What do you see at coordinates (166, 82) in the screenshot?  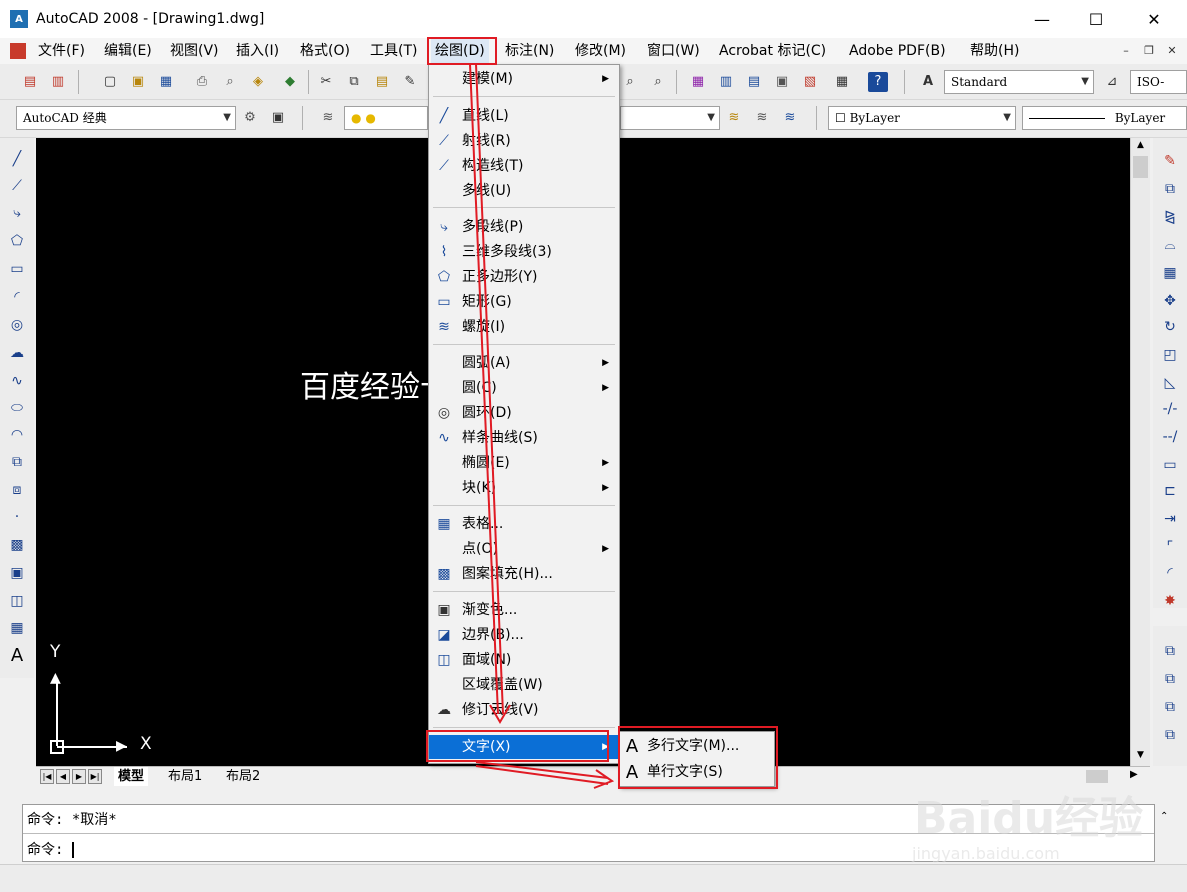 I see `save-icon: ▦` at bounding box center [166, 82].